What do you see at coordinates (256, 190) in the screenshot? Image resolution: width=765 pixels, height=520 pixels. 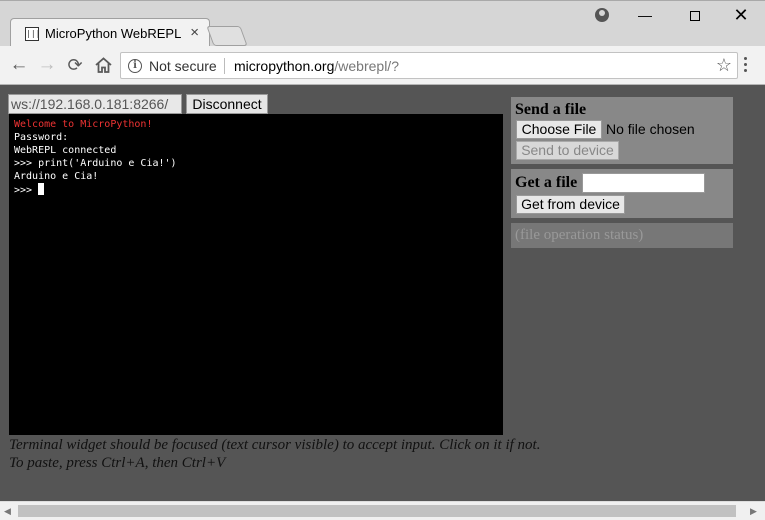 I see `terminal-prompt-line: >>>` at bounding box center [256, 190].